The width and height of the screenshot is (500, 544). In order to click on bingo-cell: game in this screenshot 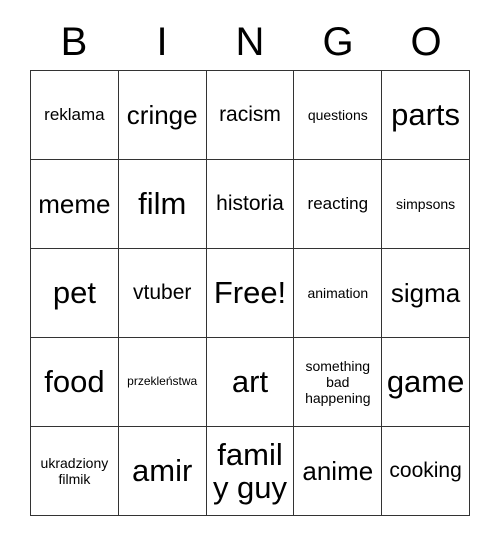, I will do `click(426, 382)`.